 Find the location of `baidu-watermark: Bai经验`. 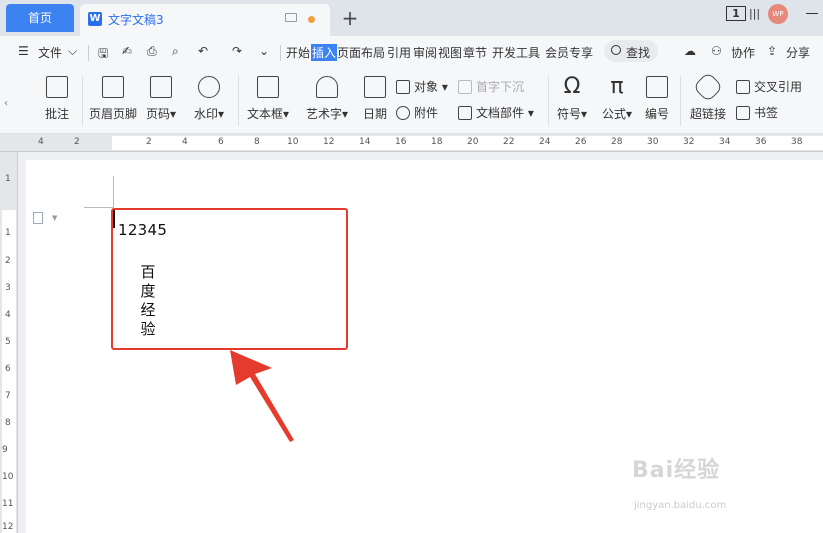

baidu-watermark: Bai经验 is located at coordinates (676, 470).